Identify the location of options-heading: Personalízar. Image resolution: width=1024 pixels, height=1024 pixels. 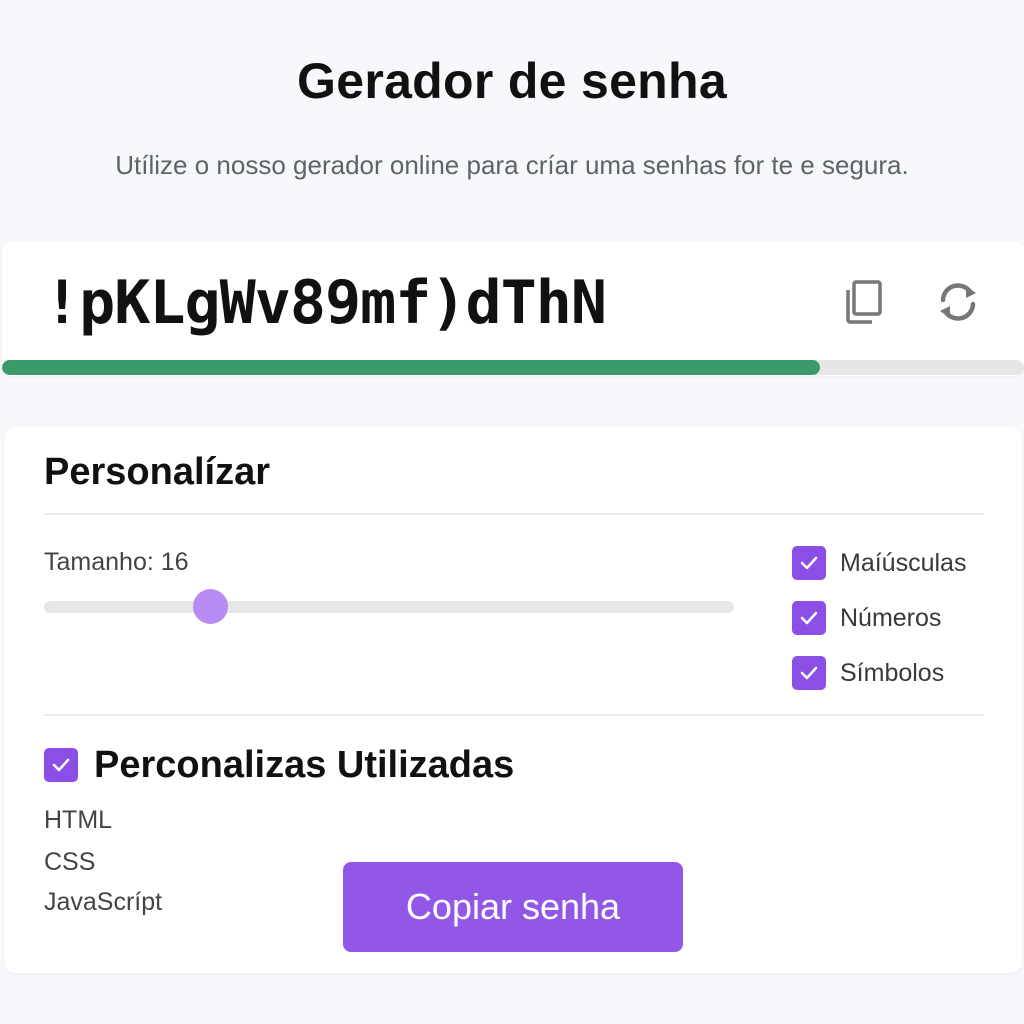
(157, 472).